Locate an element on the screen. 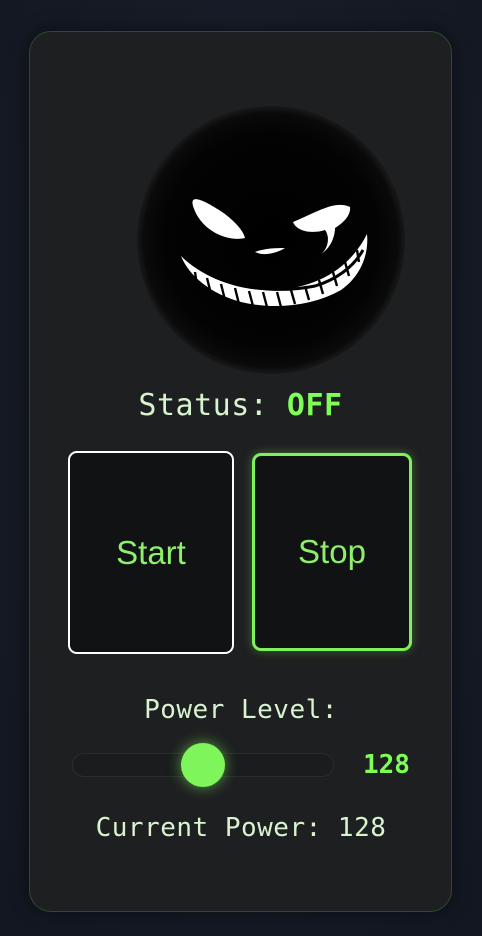 The image size is (482, 936). power-level-value: 128 is located at coordinates (386, 765).